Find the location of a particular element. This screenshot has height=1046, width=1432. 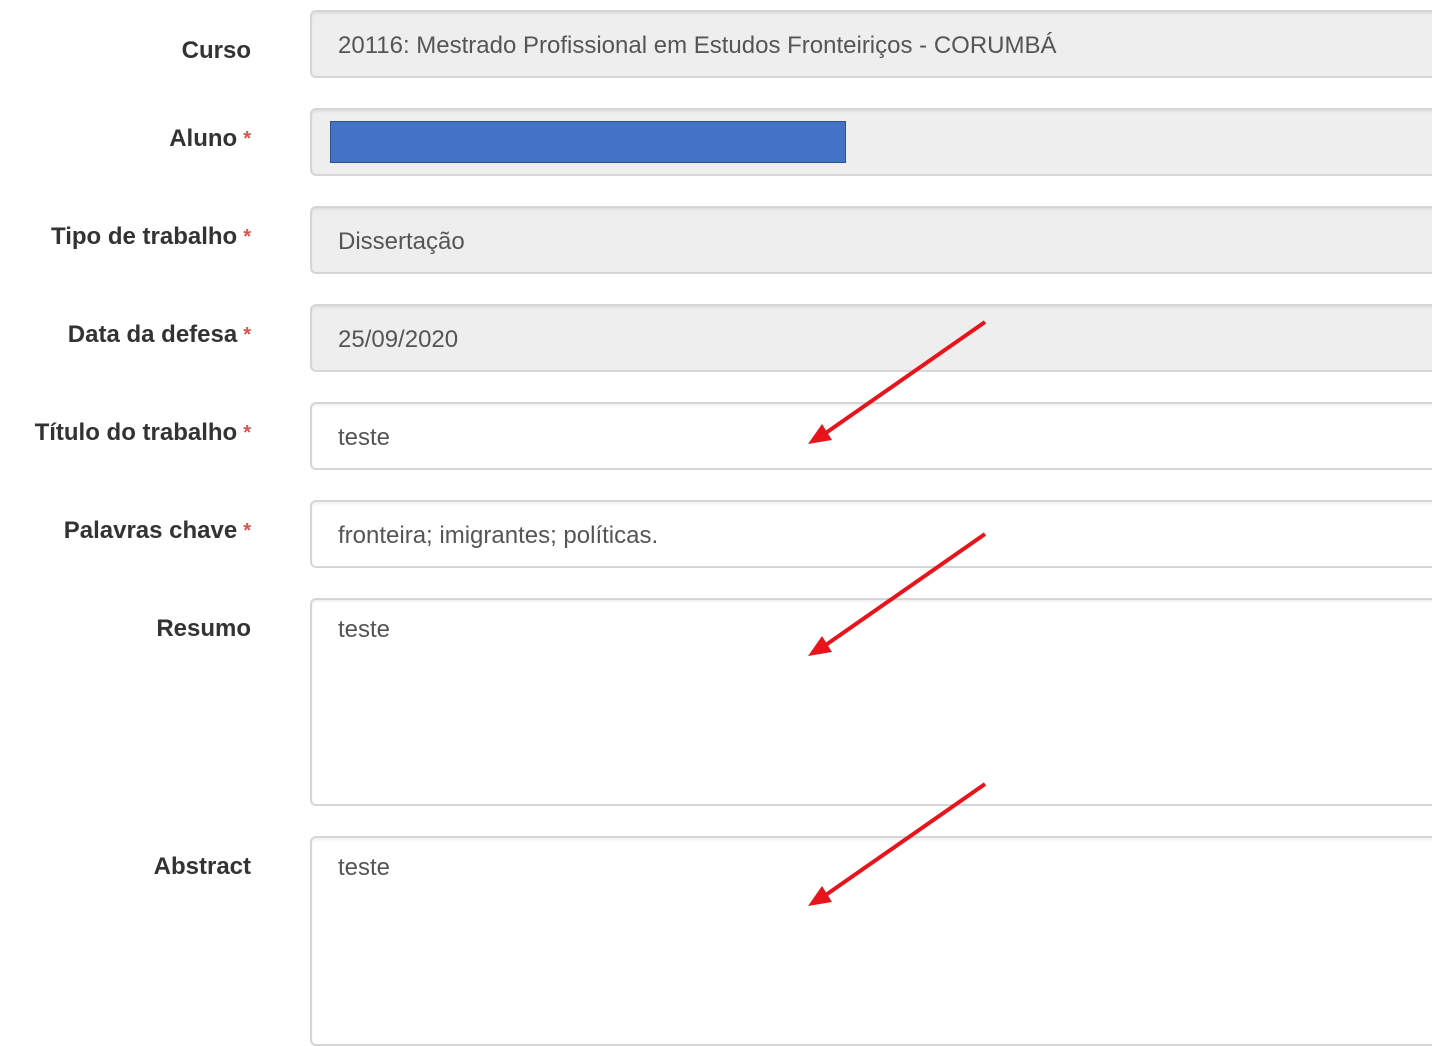

student-row: Aluno * is located at coordinates (716, 142).